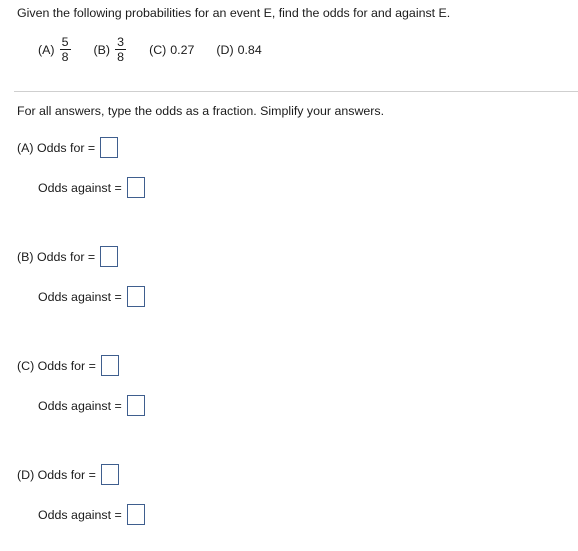 Image resolution: width=578 pixels, height=551 pixels. What do you see at coordinates (121, 42) in the screenshot?
I see `choice-b-numerator: 3` at bounding box center [121, 42].